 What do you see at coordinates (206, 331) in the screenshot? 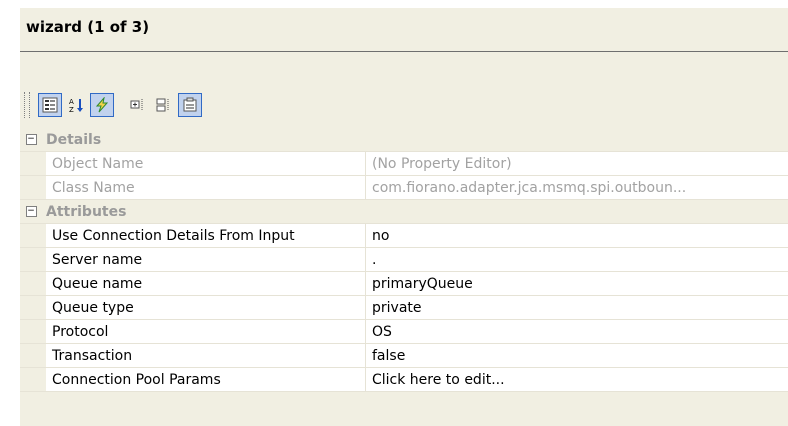
I see `property-name: Protocol` at bounding box center [206, 331].